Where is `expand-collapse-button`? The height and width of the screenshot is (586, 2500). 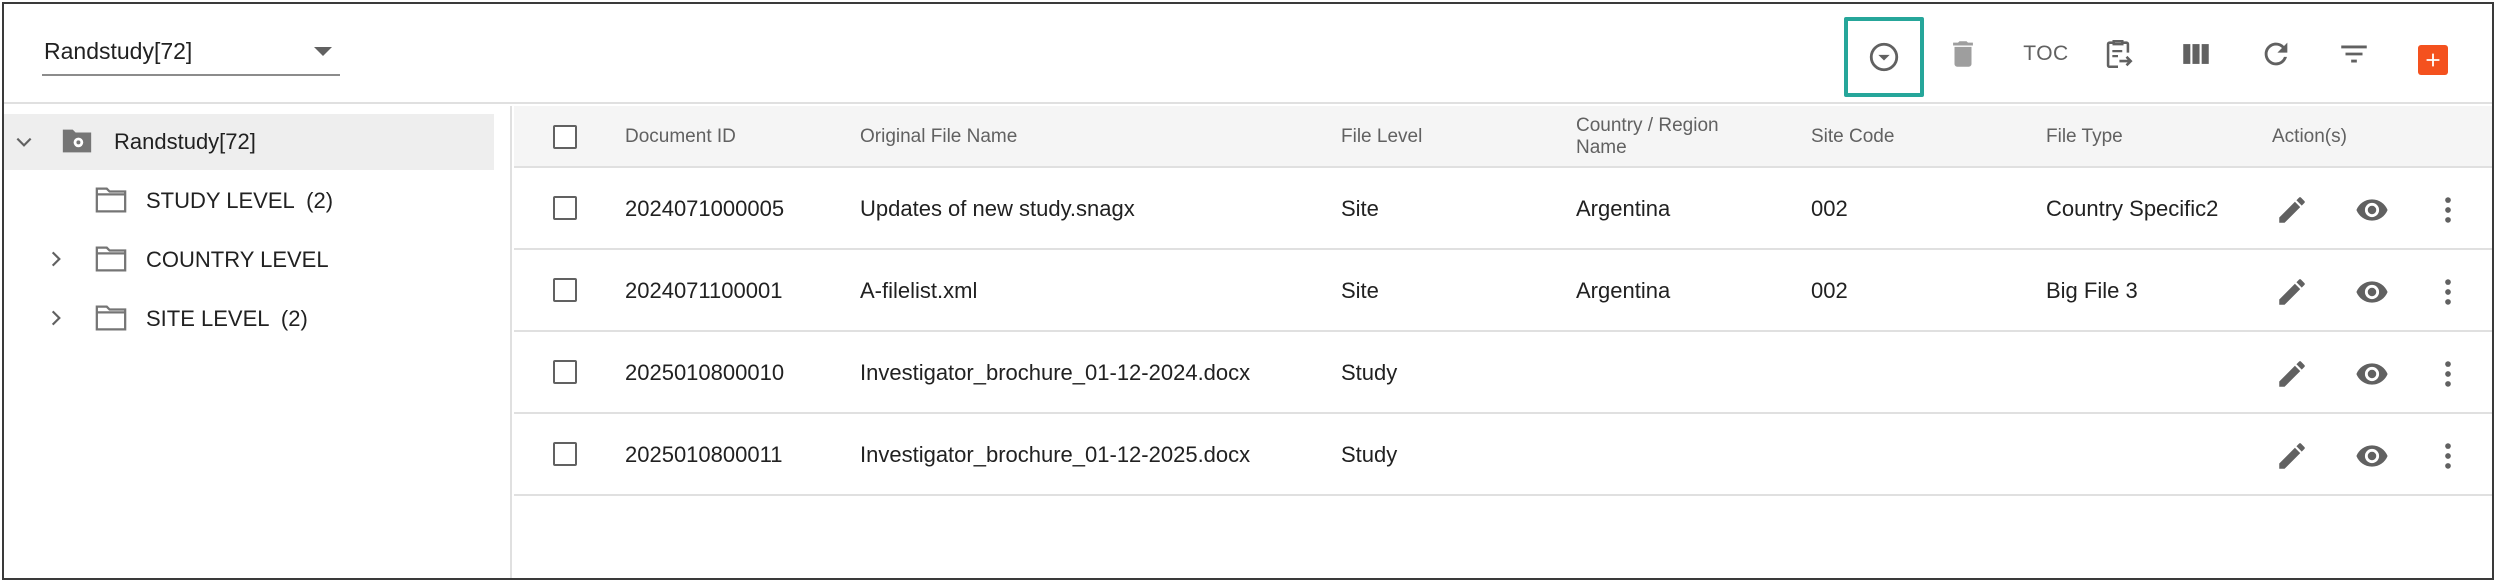 expand-collapse-button is located at coordinates (1884, 57).